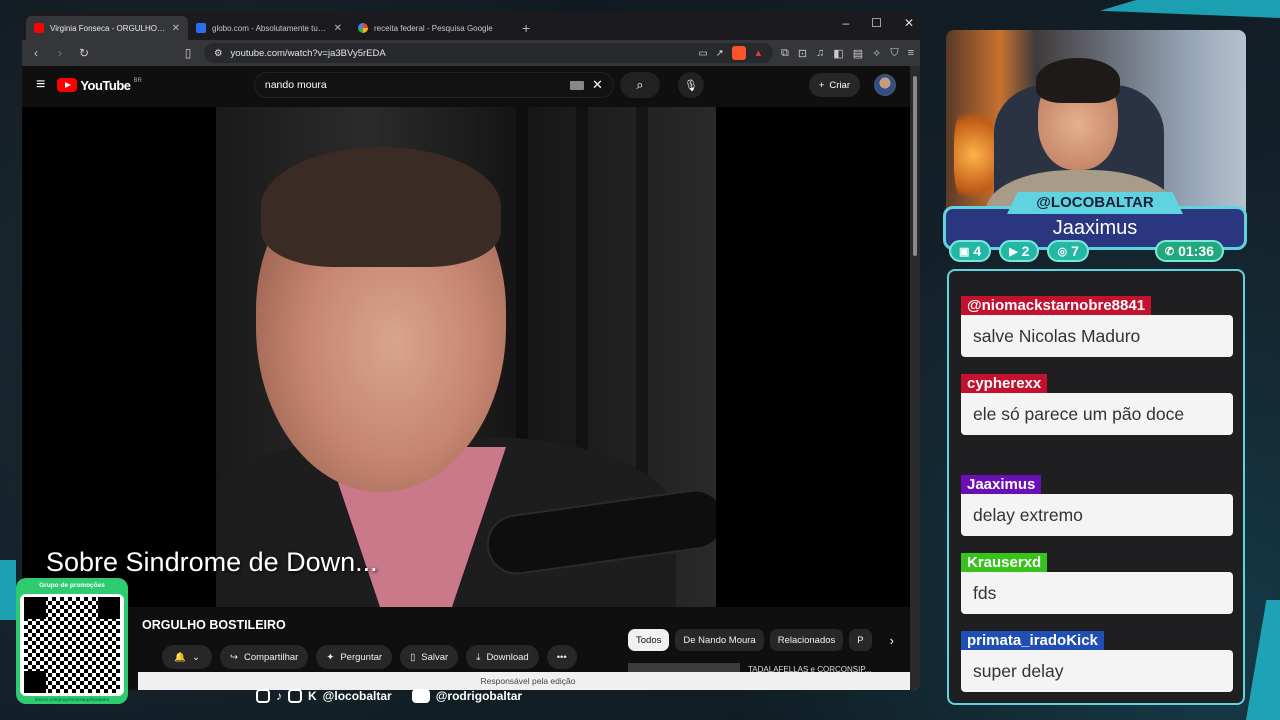 The width and height of the screenshot is (1280, 720). I want to click on voice-search-icon: 🎙, so click(690, 85).